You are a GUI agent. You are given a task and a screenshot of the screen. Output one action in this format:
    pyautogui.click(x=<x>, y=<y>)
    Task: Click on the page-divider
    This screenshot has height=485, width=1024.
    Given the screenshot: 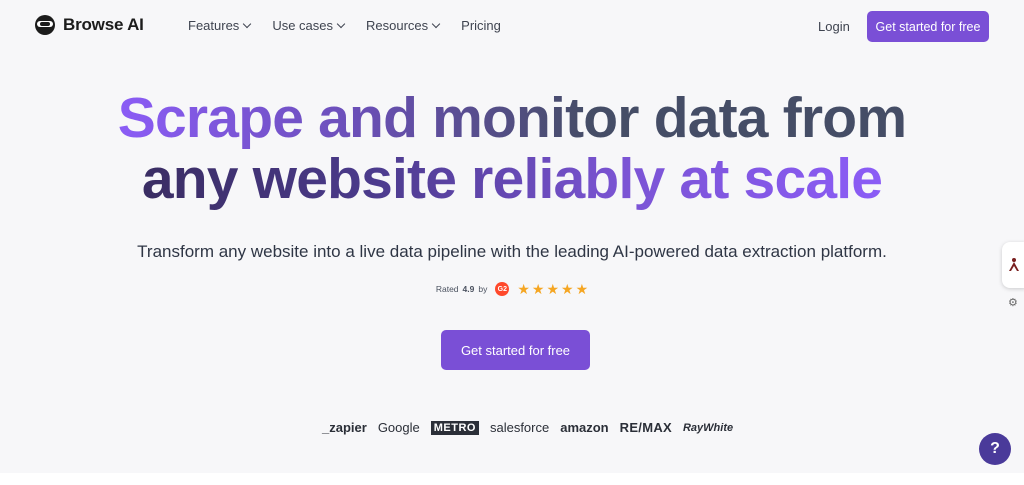 What is the action you would take?
    pyautogui.click(x=512, y=479)
    